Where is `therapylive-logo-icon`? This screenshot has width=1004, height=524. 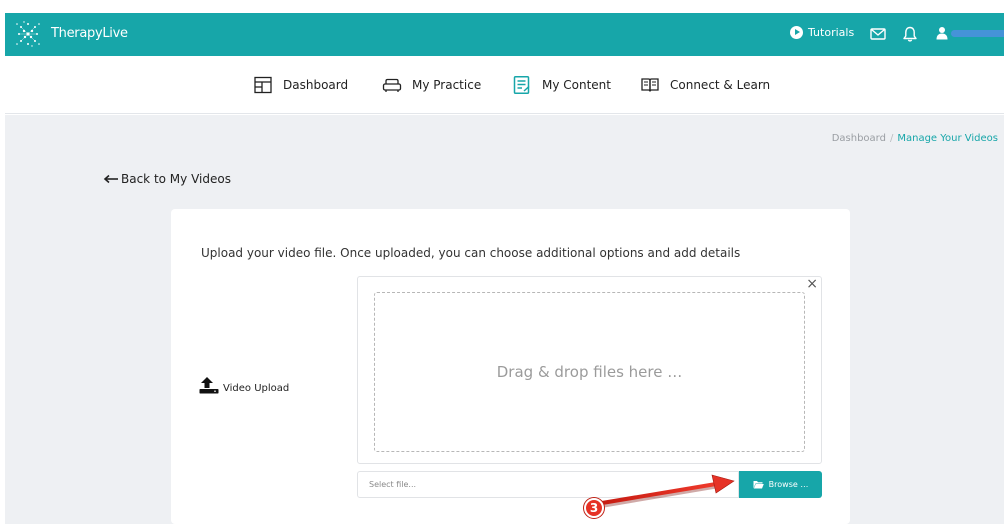 therapylive-logo-icon is located at coordinates (28, 34).